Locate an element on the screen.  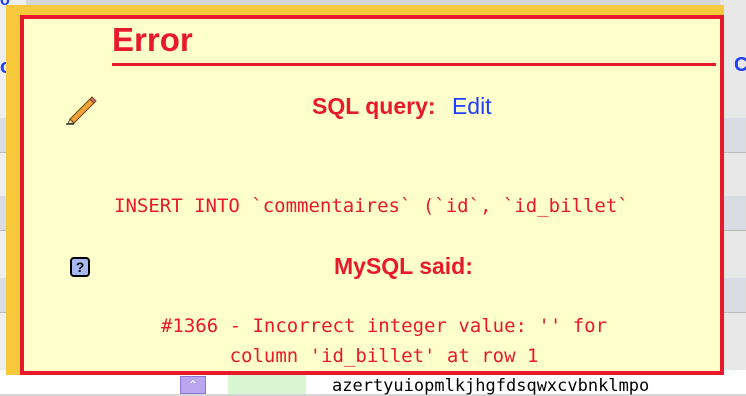
sql-query-line: SQL query: Edit is located at coordinates (402, 106).